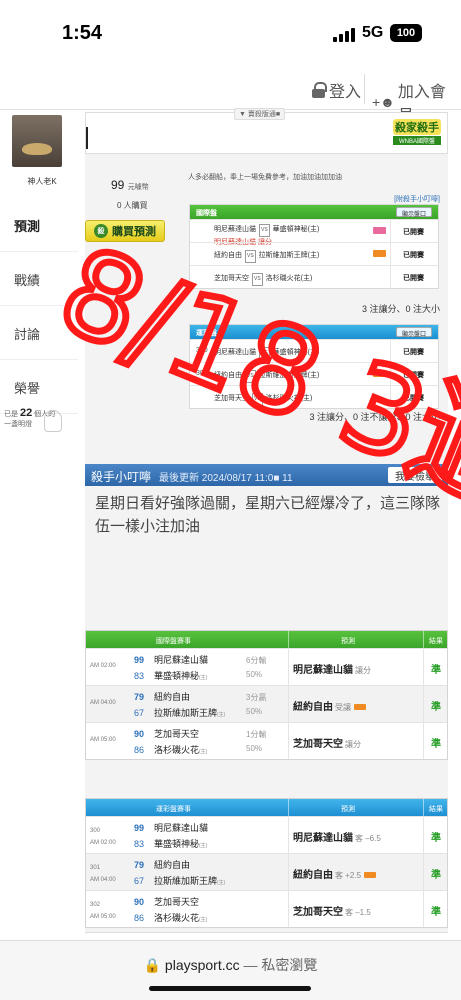  I want to click on prediction: 紐約自由客 +2.5, so click(335, 873).